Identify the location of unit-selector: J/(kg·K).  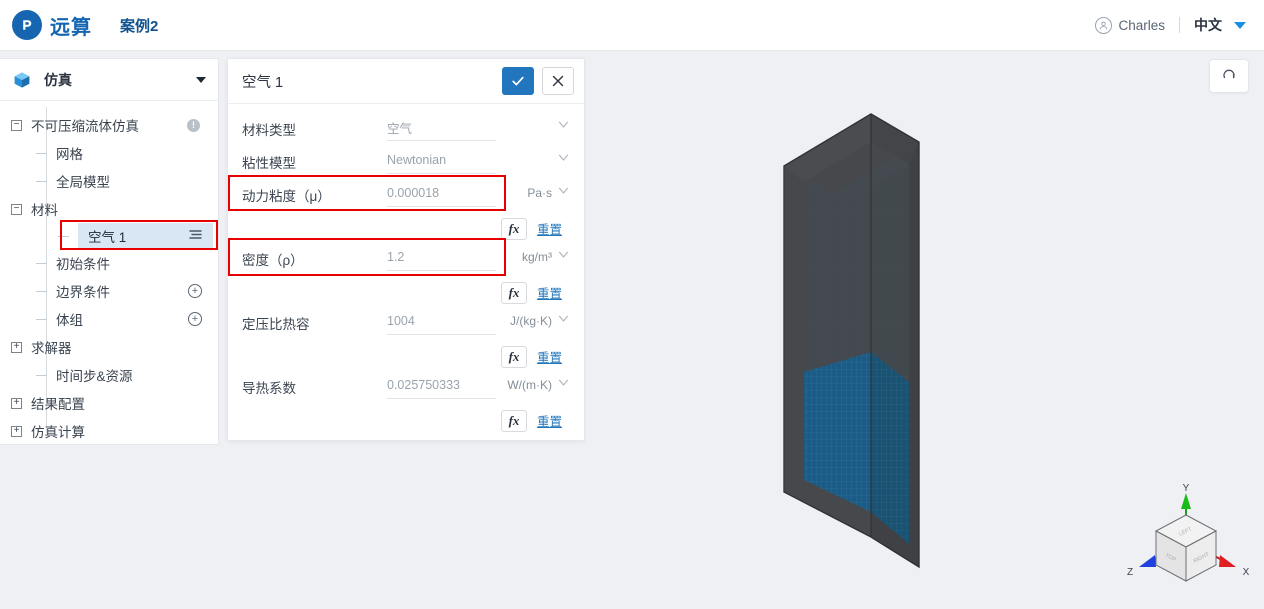
(533, 319).